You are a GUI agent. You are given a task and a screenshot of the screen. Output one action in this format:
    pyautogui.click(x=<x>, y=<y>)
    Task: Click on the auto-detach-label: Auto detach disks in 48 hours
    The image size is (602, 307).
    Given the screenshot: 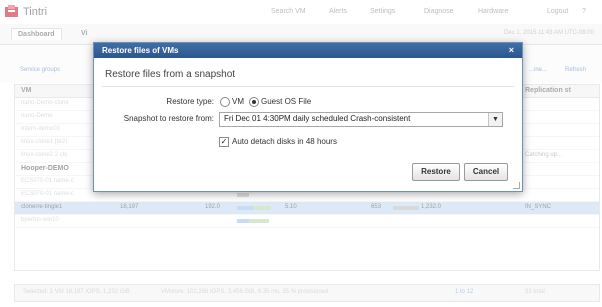 What is the action you would take?
    pyautogui.click(x=284, y=141)
    